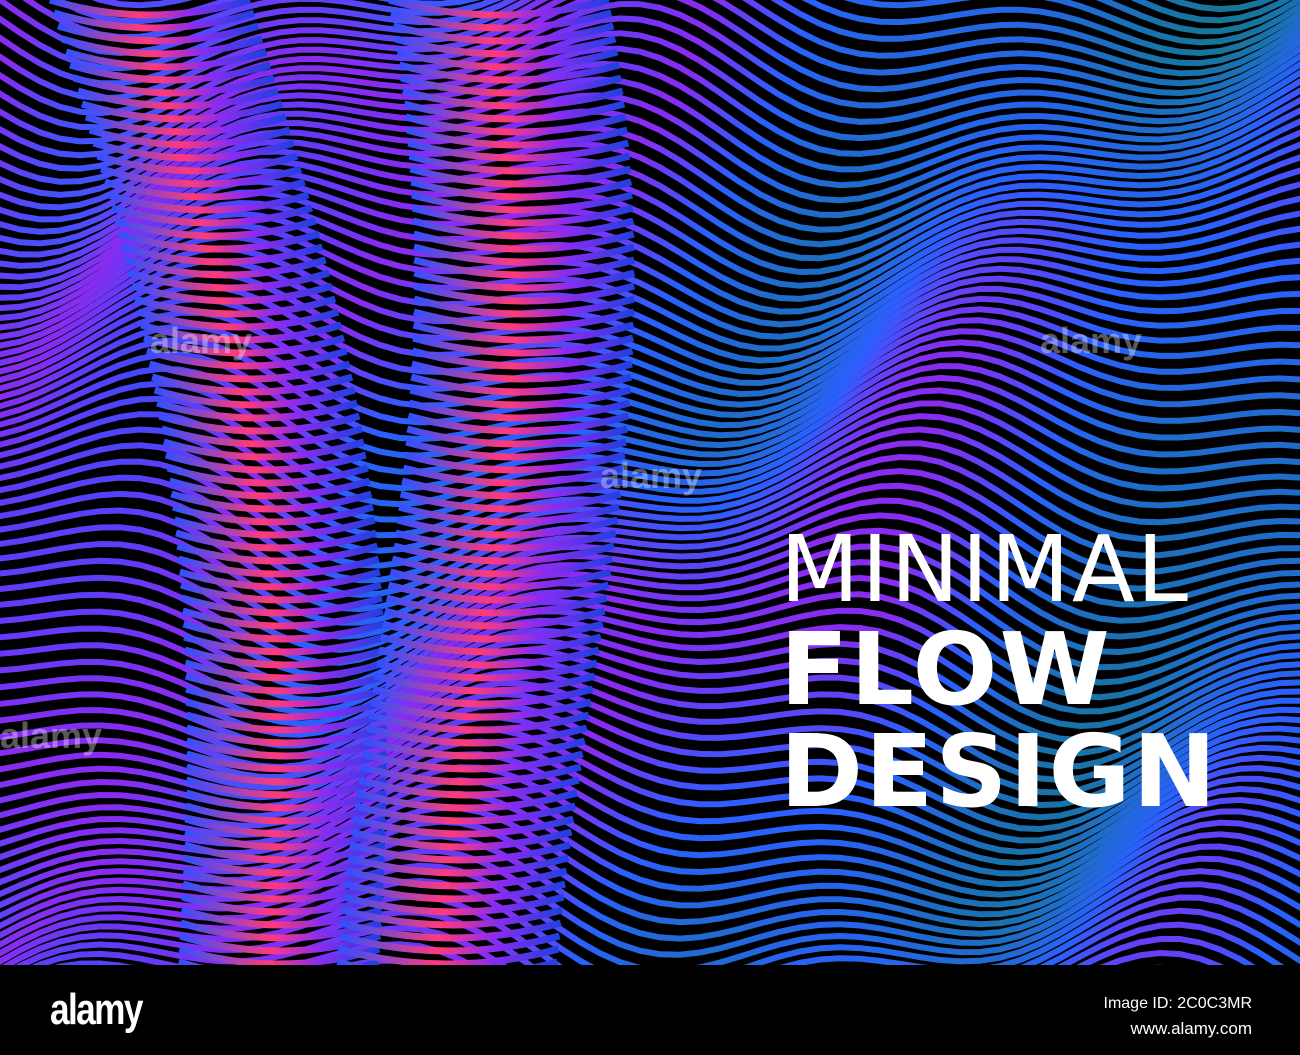 The height and width of the screenshot is (1055, 1300). Describe the element at coordinates (999, 771) in the screenshot. I see `title-design: DESIGN` at that location.